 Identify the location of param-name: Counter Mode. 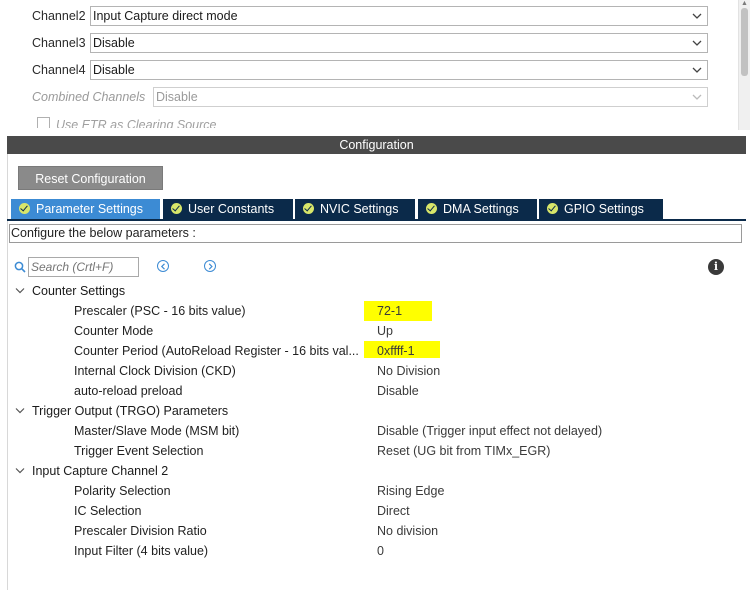
(114, 331).